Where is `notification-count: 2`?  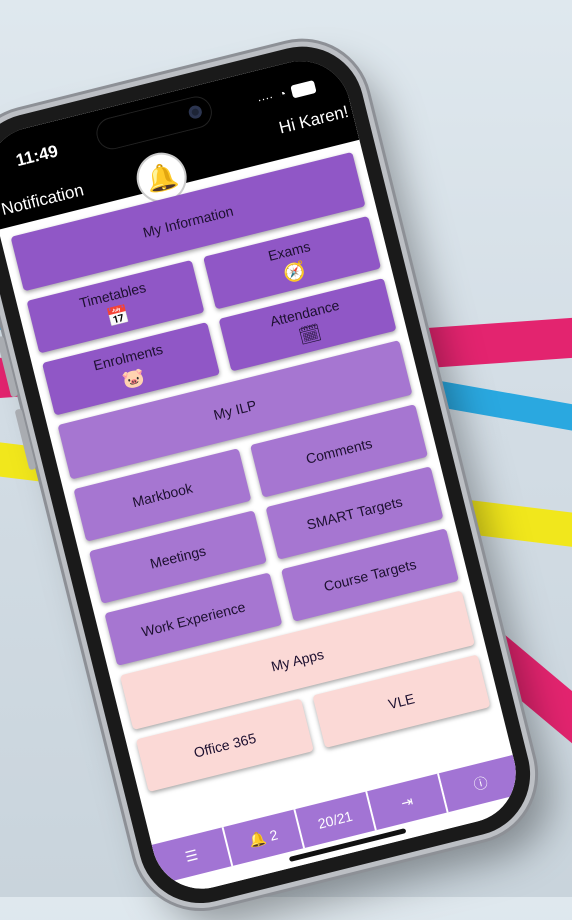
notification-count: 2 is located at coordinates (273, 835).